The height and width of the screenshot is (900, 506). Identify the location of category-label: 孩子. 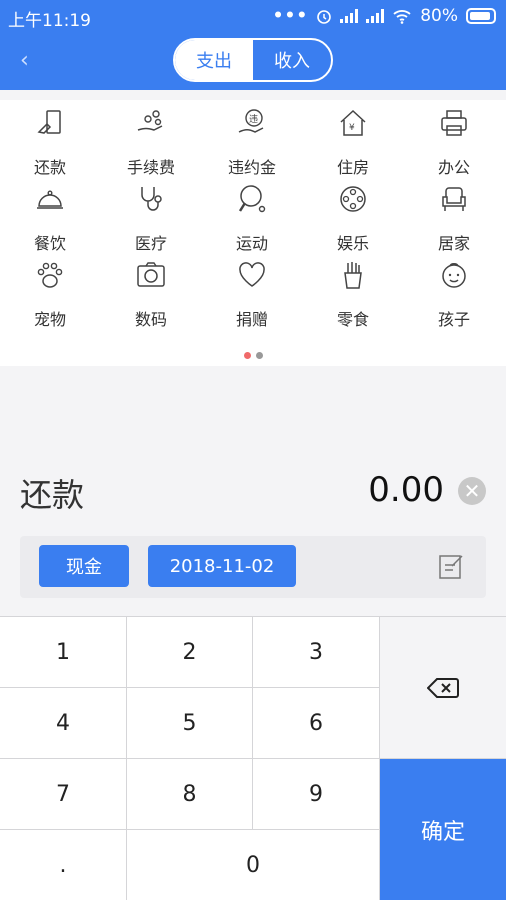
(453, 319).